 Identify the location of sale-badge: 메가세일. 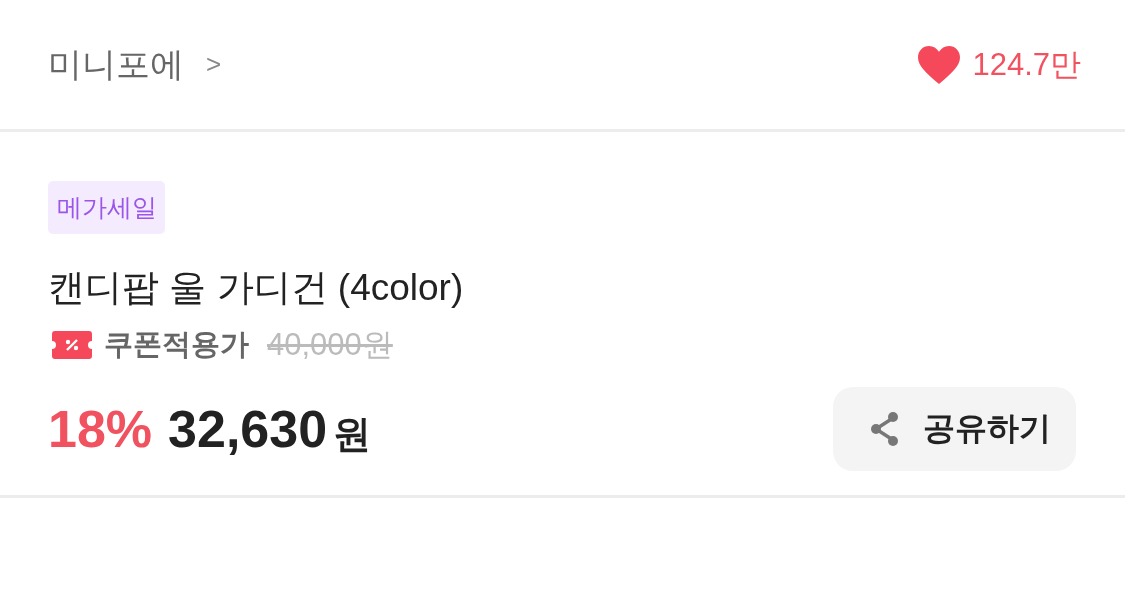
(106, 207).